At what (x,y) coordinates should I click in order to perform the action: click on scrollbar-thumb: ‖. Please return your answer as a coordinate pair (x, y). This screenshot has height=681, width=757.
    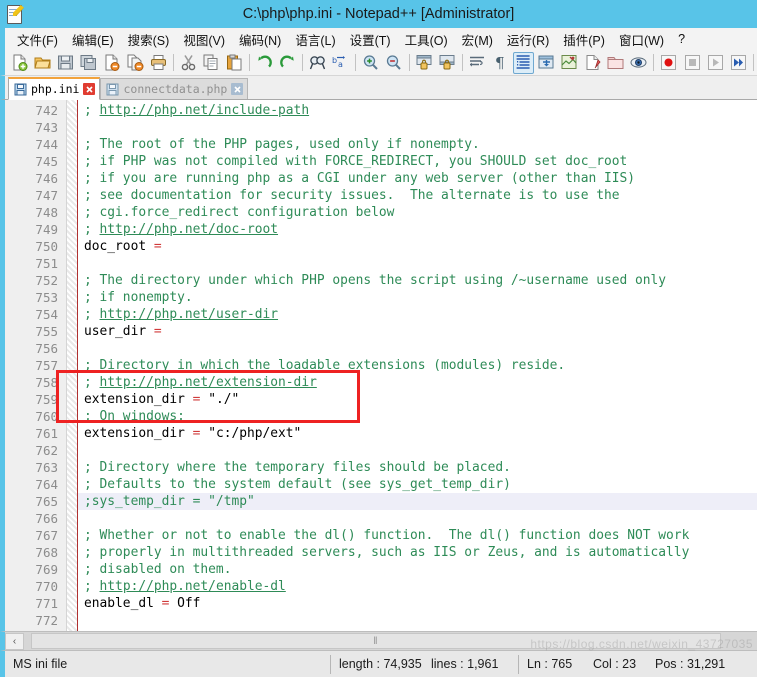
    Looking at the image, I should click on (376, 641).